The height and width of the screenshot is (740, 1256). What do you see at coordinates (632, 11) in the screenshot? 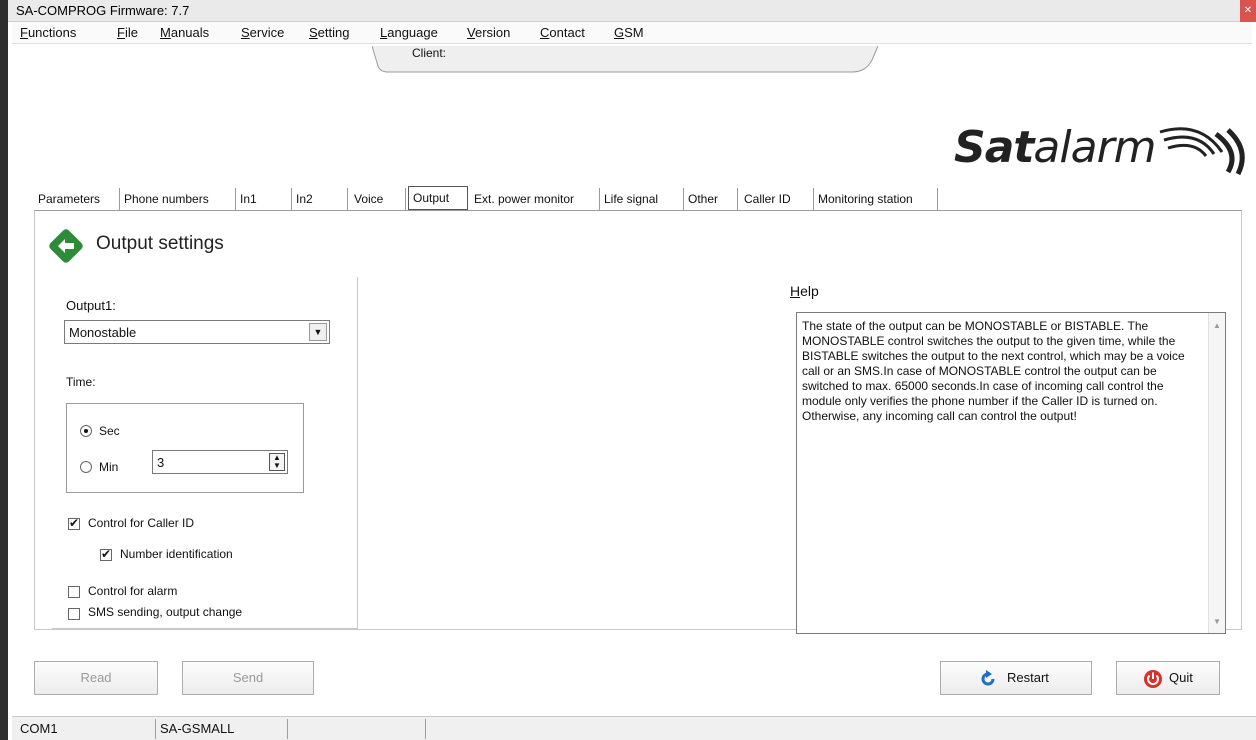
I see `title-bar: SA-COMPROG Firmware: 7.7 ✕` at bounding box center [632, 11].